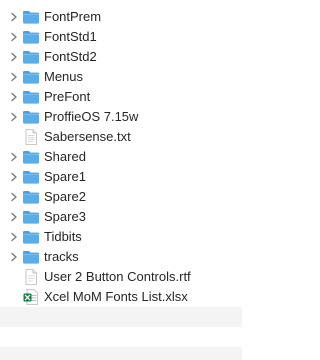 Image resolution: width=320 pixels, height=360 pixels. What do you see at coordinates (64, 76) in the screenshot?
I see `file-name: Menus` at bounding box center [64, 76].